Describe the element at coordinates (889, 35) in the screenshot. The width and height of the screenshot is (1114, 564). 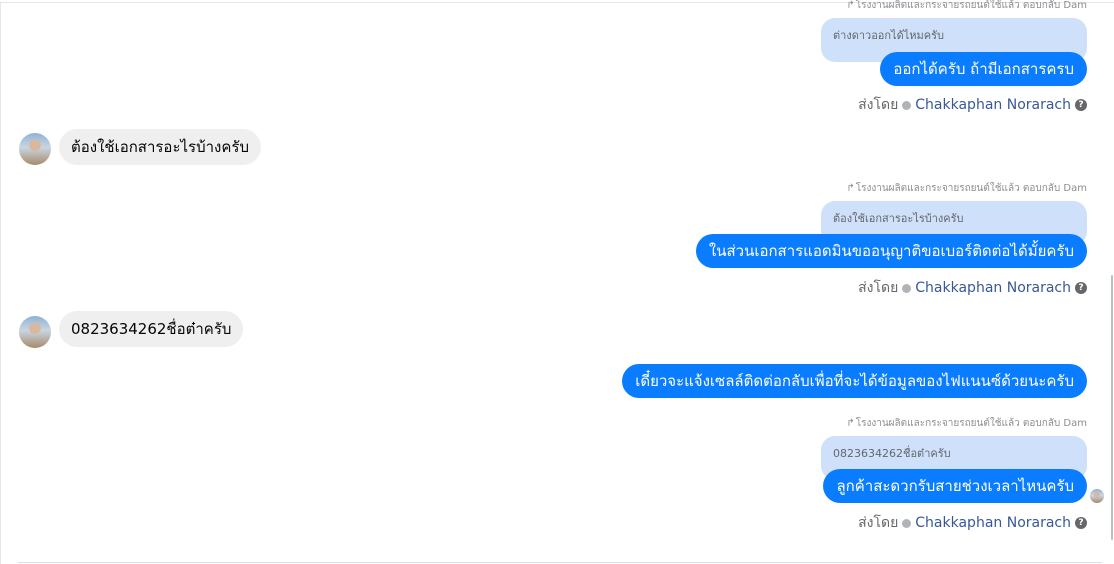
I see `quoted-message-text: ต่างดาวออกได้ไหมครับ` at that location.